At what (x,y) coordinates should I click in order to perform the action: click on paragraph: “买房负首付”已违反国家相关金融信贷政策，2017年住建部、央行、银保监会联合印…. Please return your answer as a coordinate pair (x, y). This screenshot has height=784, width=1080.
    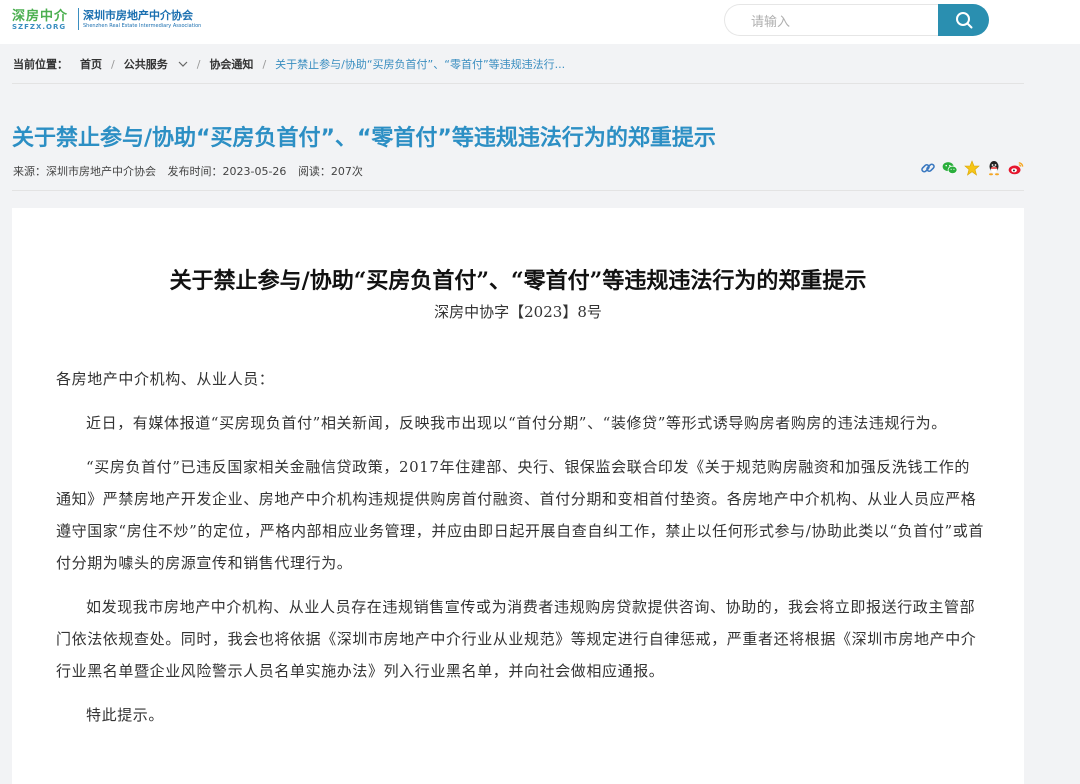
    Looking at the image, I should click on (520, 515).